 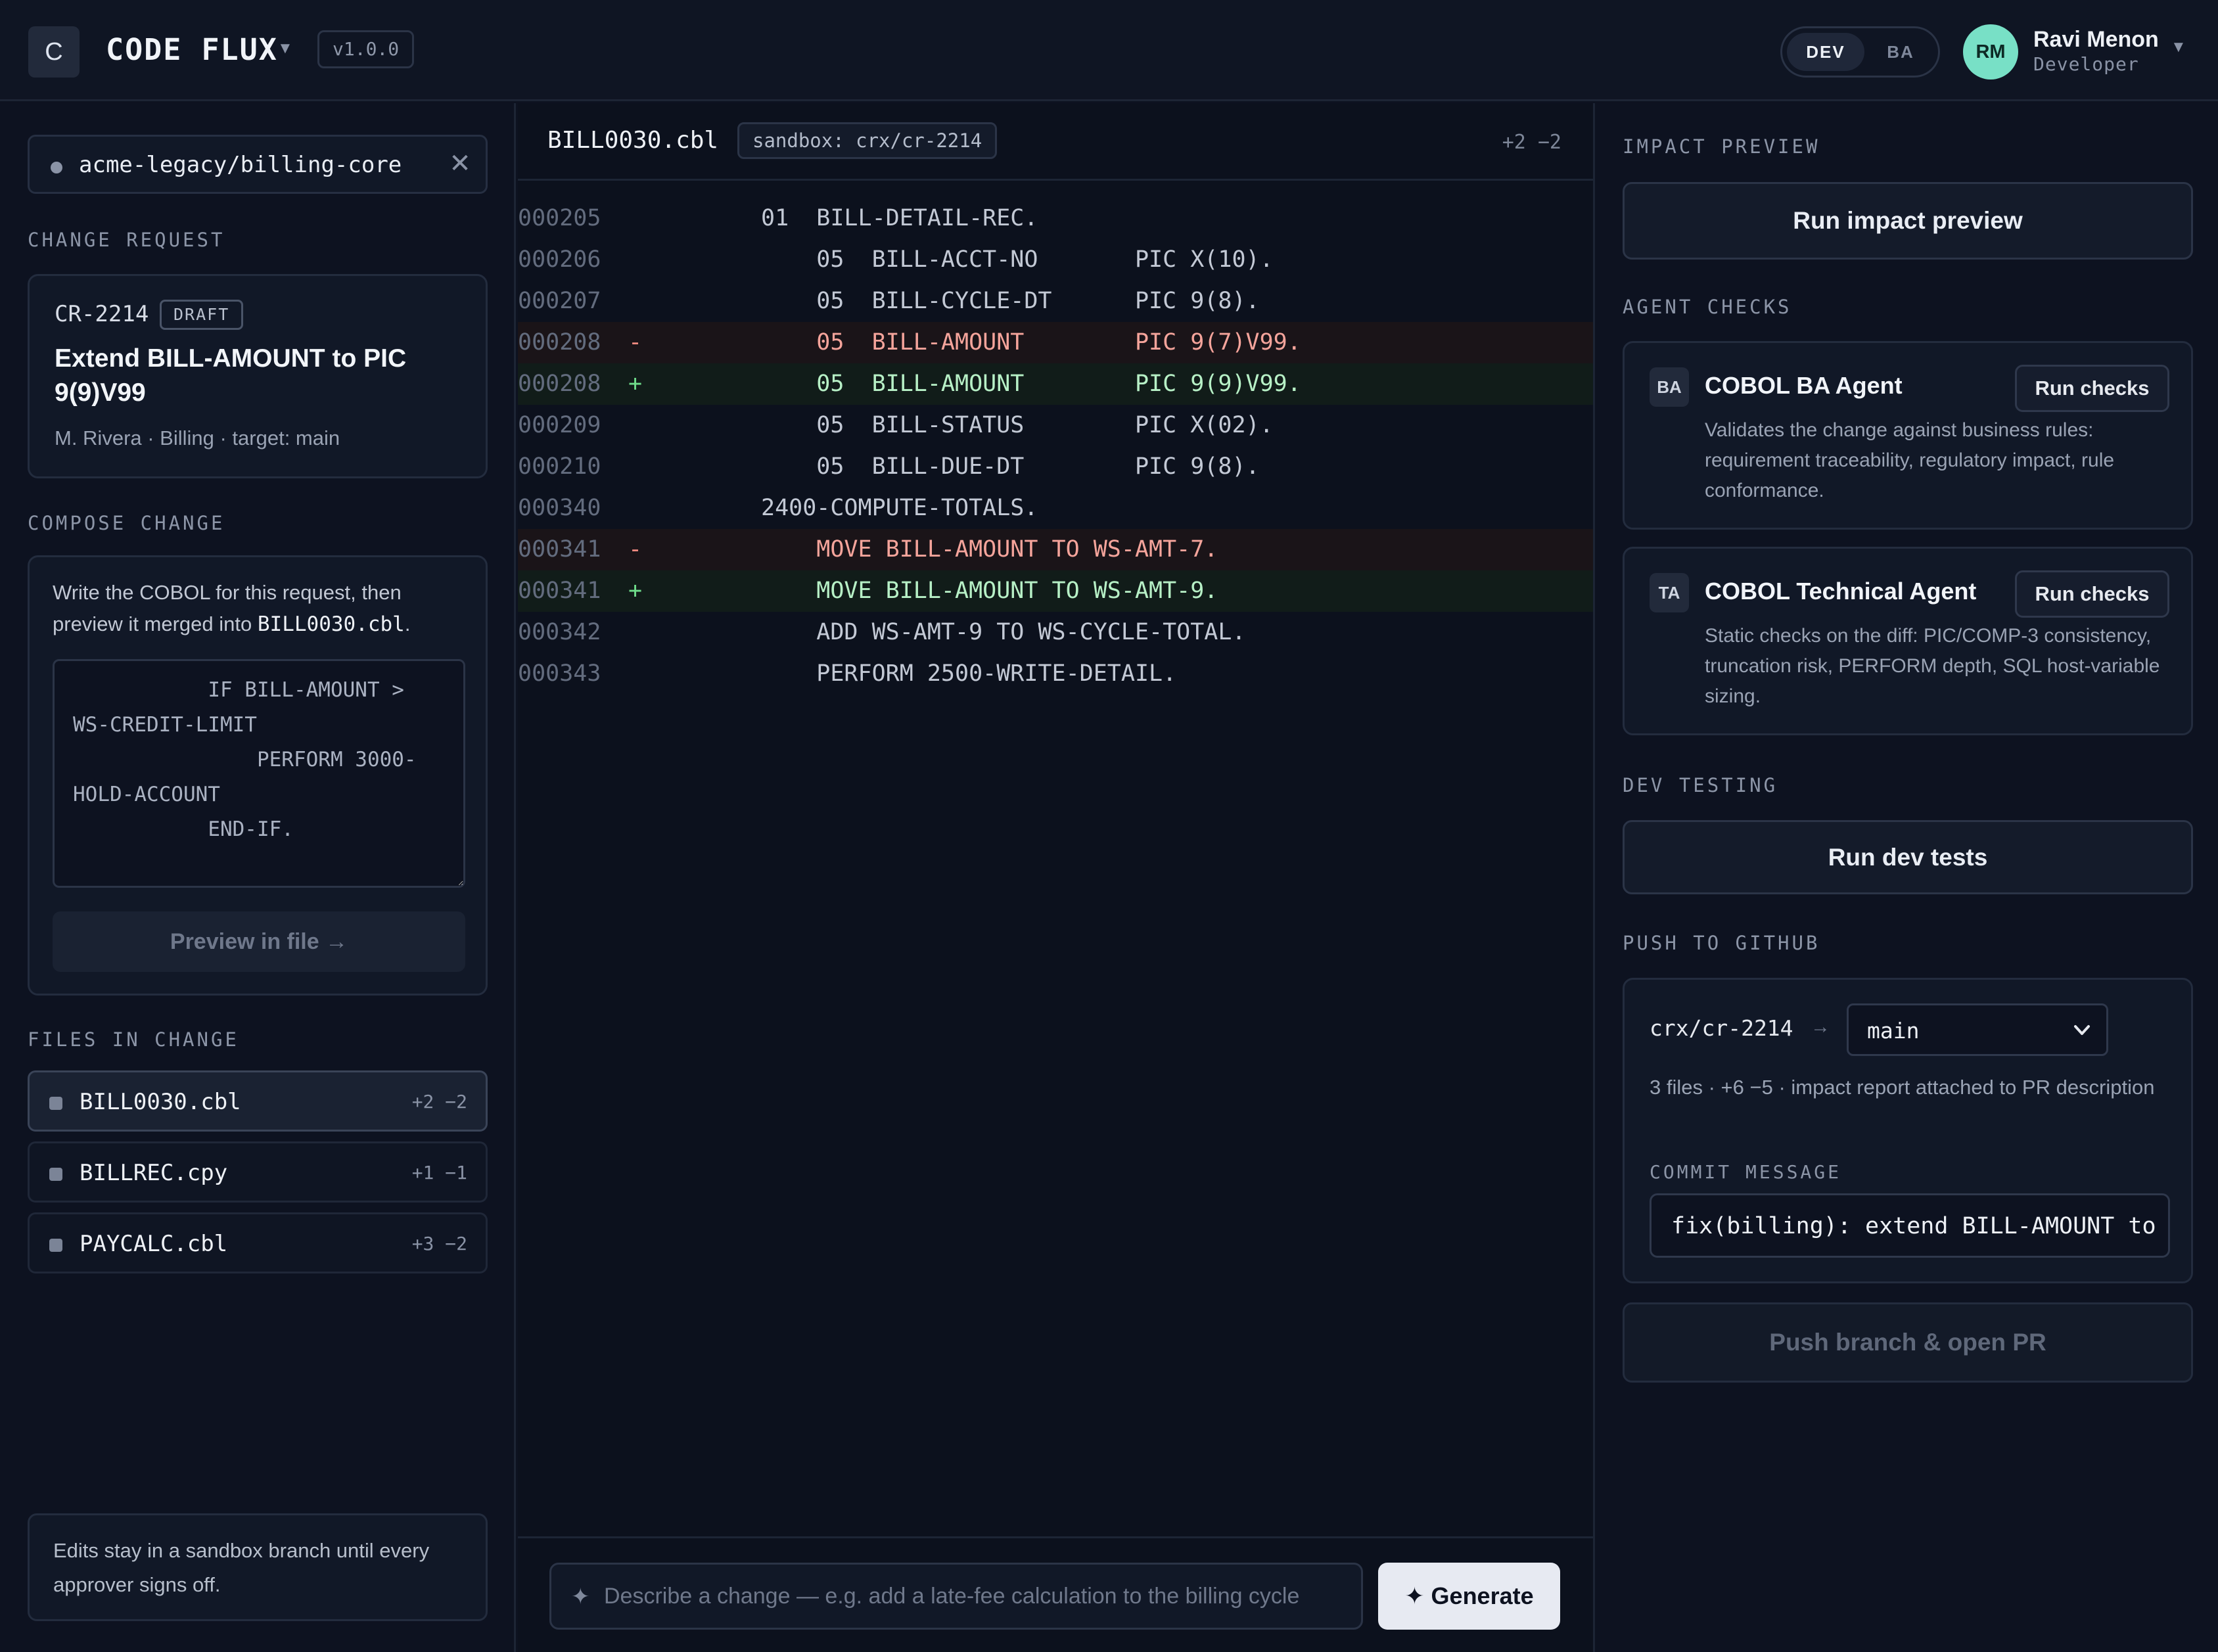 I want to click on file-row-paycalc: PAYCALC.cbl +3 −2, so click(x=258, y=1242).